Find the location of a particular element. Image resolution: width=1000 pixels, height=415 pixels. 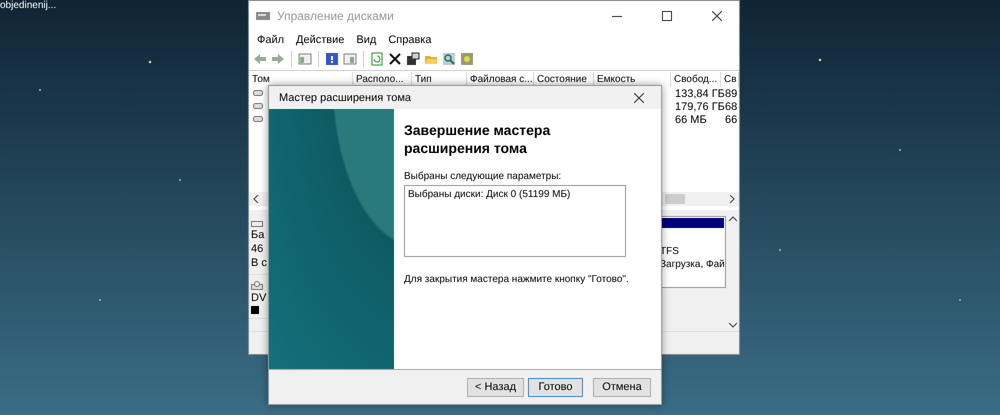

scroll-down-icon is located at coordinates (733, 325).